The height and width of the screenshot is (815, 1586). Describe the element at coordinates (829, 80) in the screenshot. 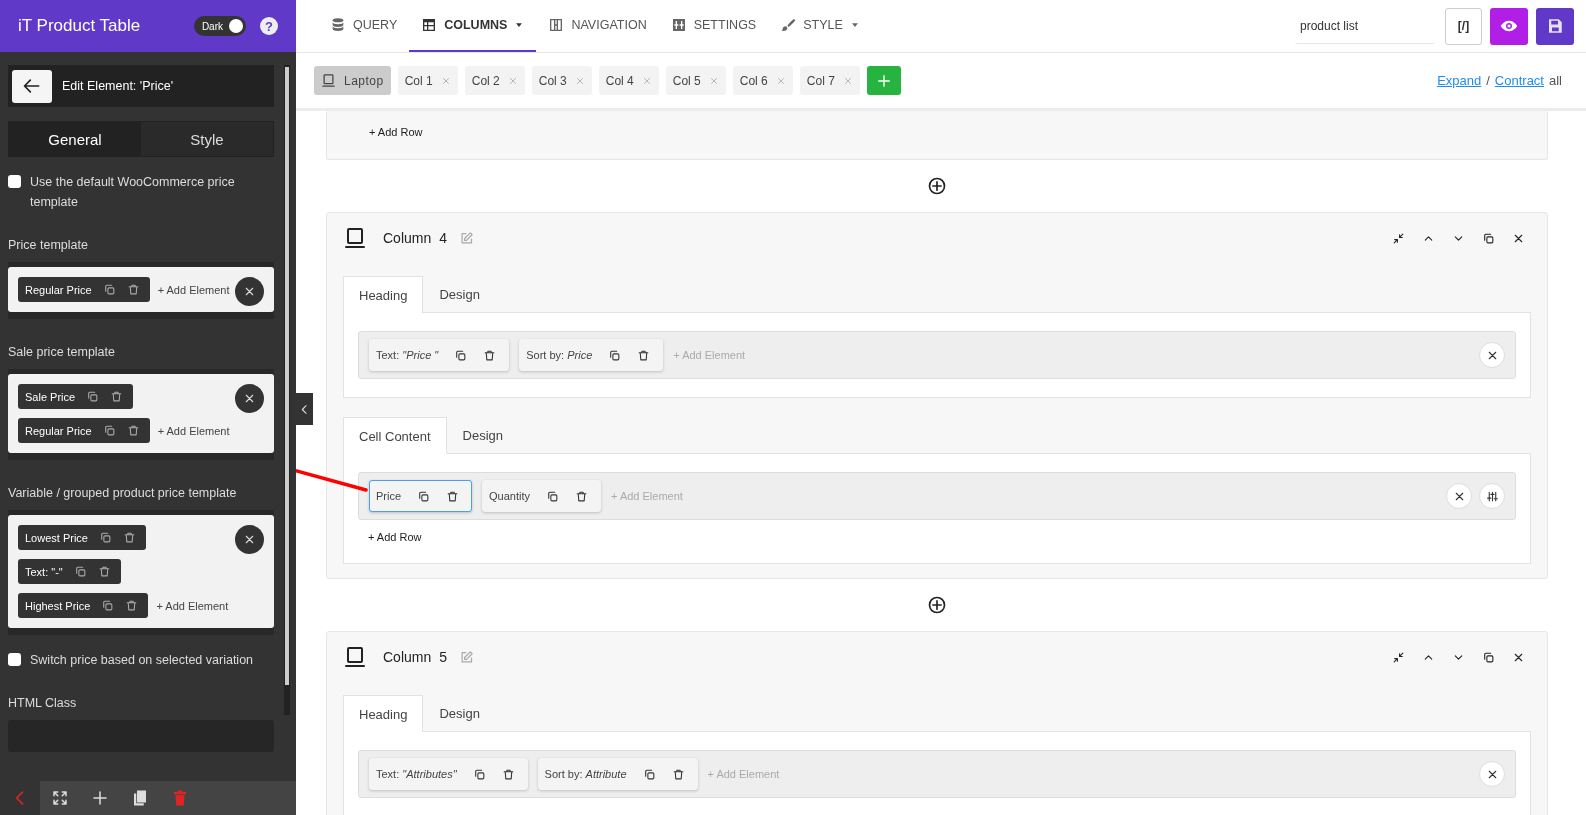

I see `column-tab: Col 7` at that location.